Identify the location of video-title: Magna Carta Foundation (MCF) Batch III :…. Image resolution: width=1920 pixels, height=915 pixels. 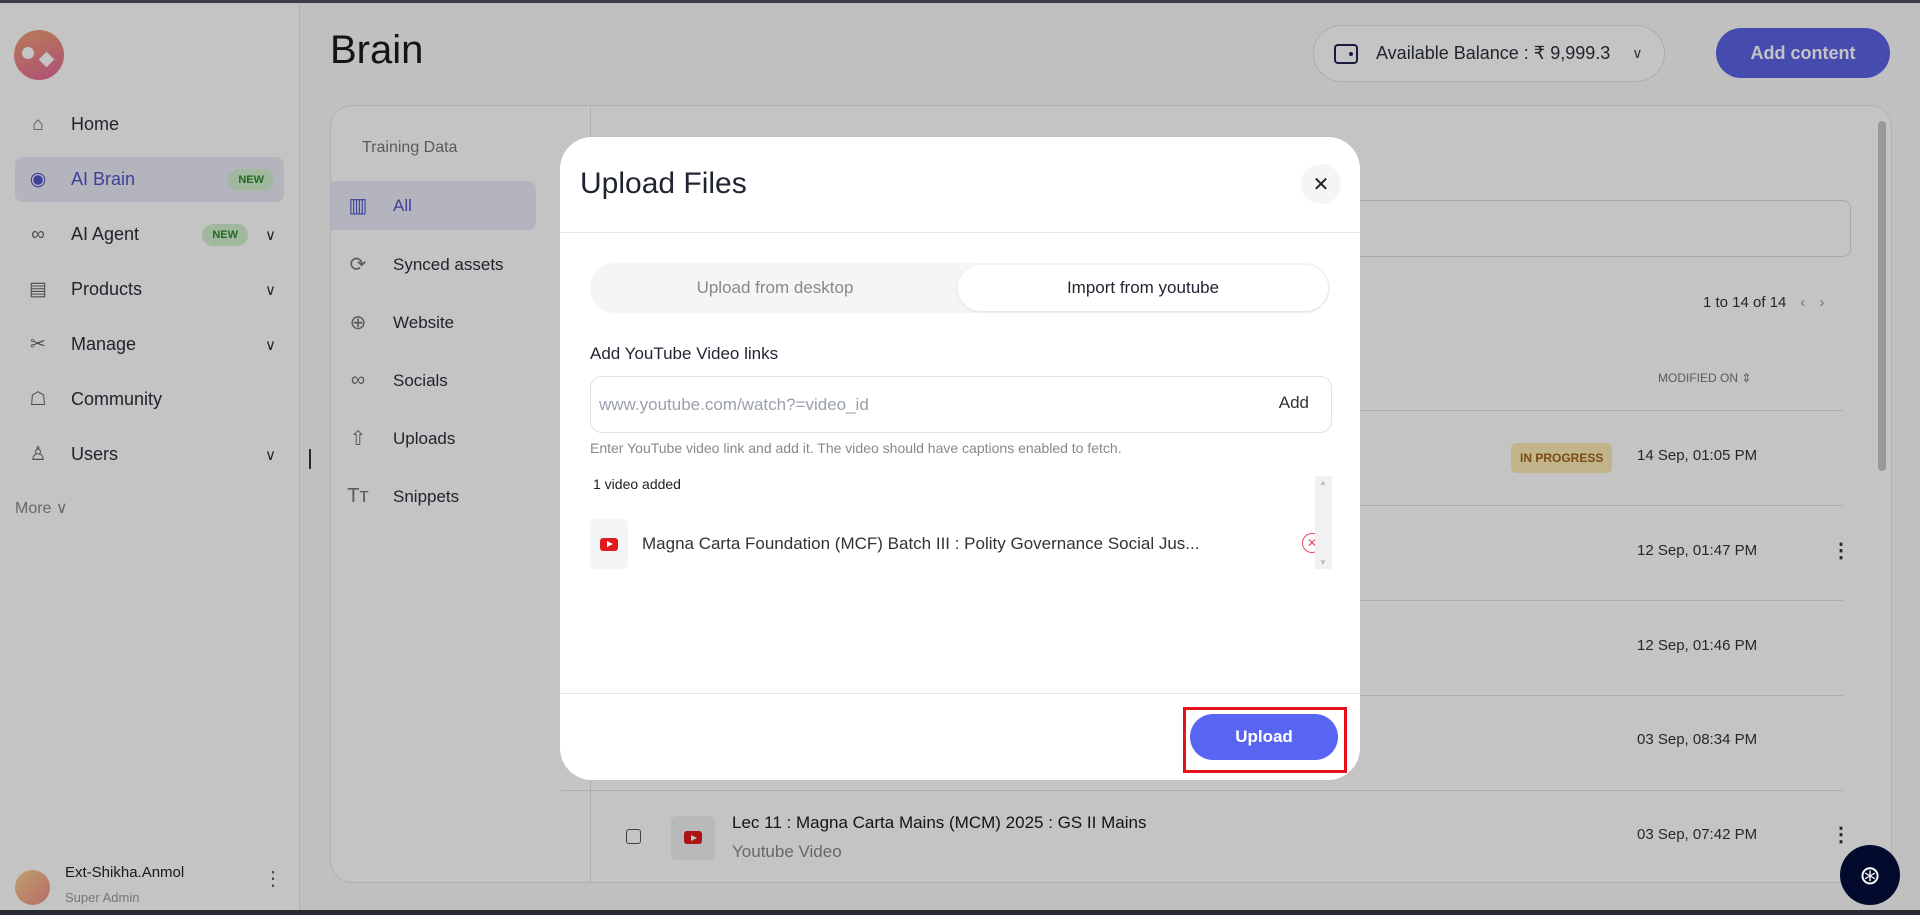
(921, 543).